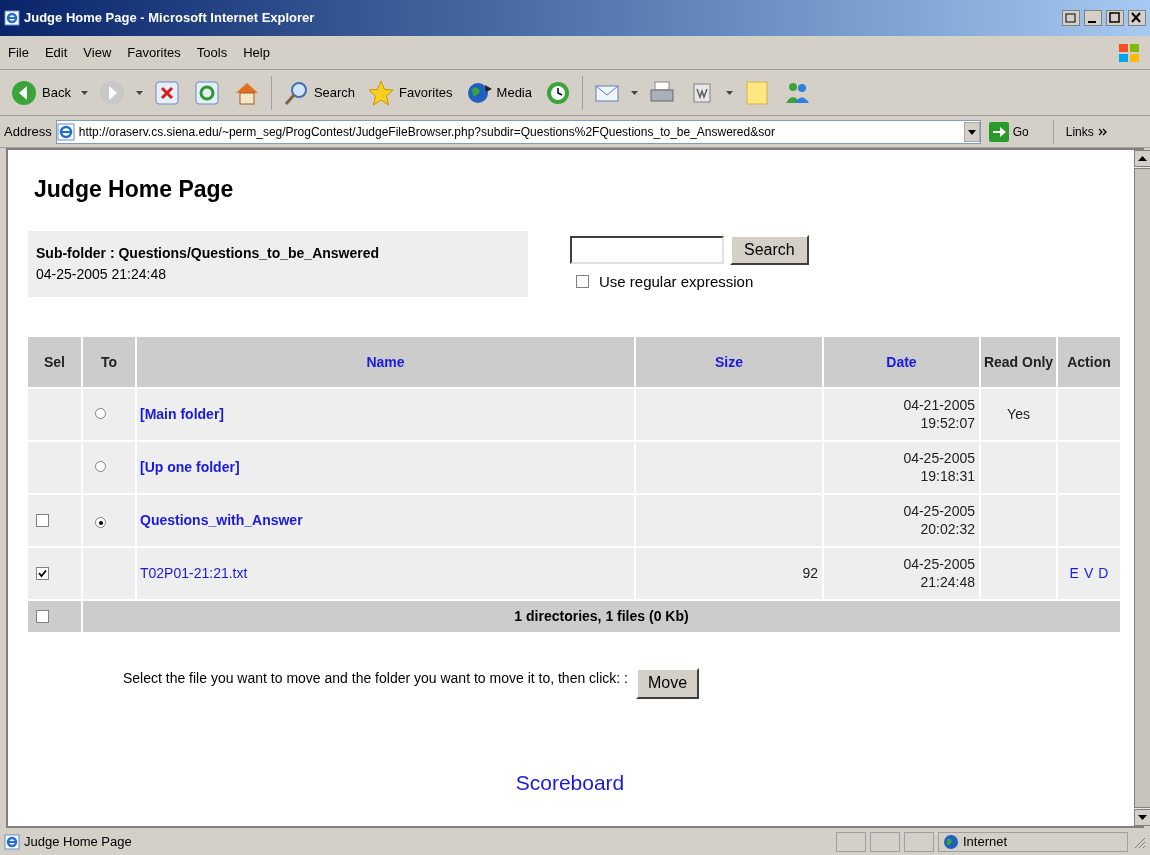 The width and height of the screenshot is (1150, 855). What do you see at coordinates (212, 52) in the screenshot?
I see `menu-item: Tools` at bounding box center [212, 52].